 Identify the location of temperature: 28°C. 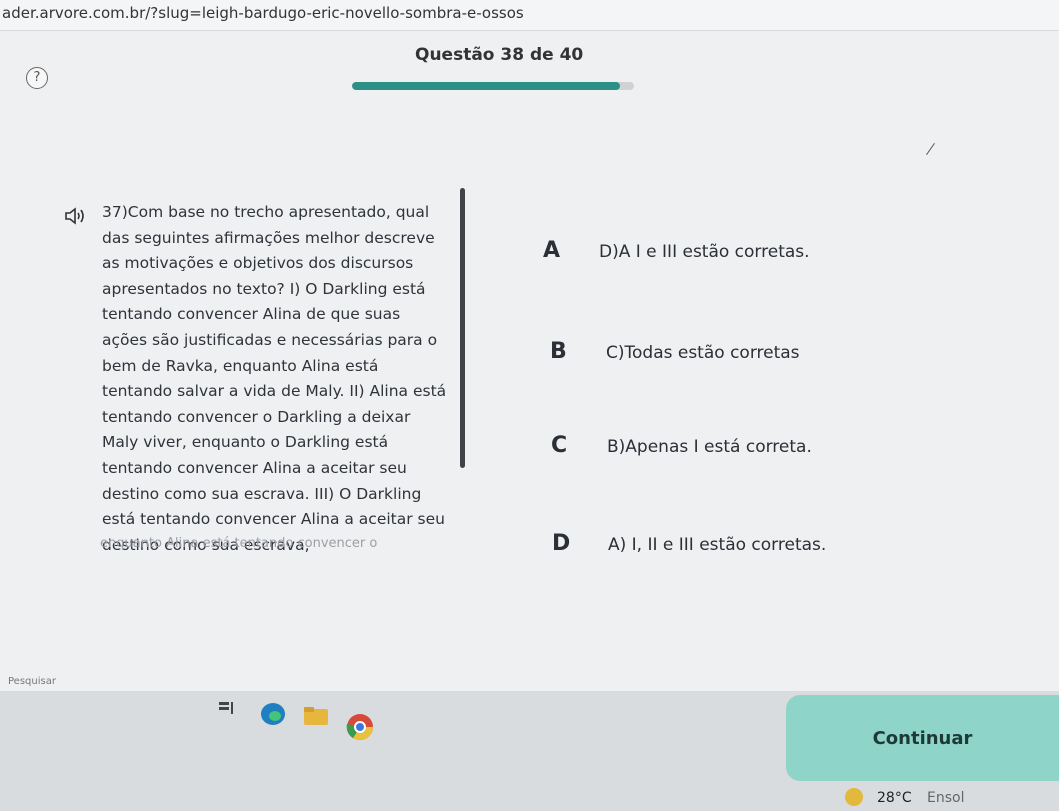
(894, 798).